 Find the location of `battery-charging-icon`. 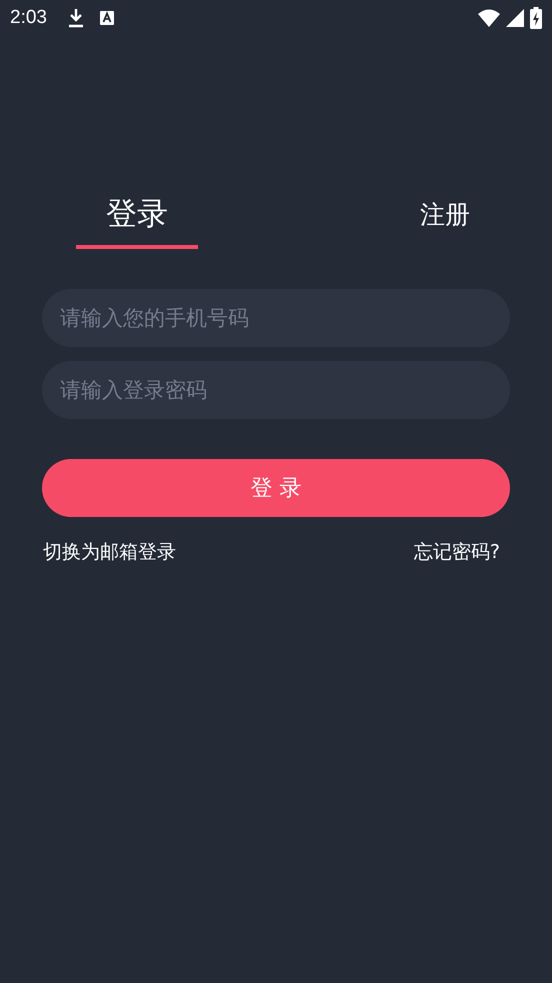

battery-charging-icon is located at coordinates (536, 18).